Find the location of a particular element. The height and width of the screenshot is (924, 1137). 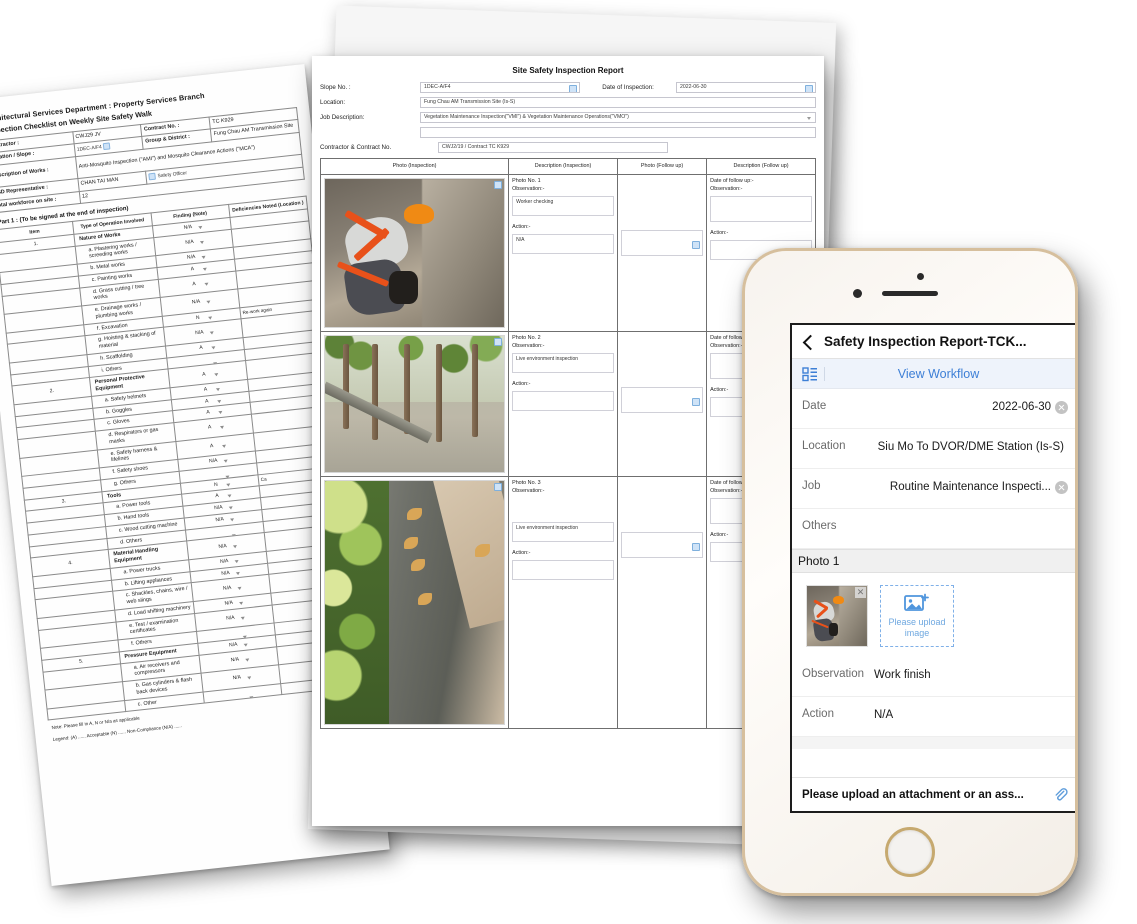

proximity-sensor-icon is located at coordinates (920, 276).